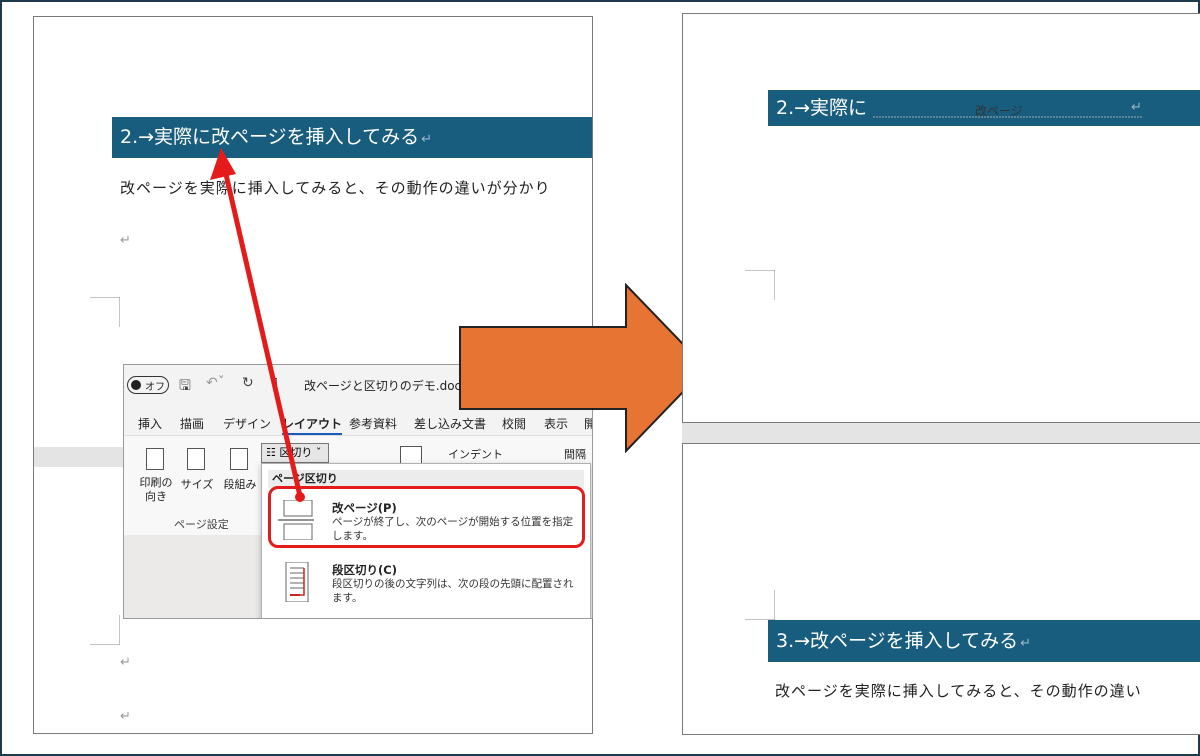  What do you see at coordinates (941, 433) in the screenshot?
I see `page-gap` at bounding box center [941, 433].